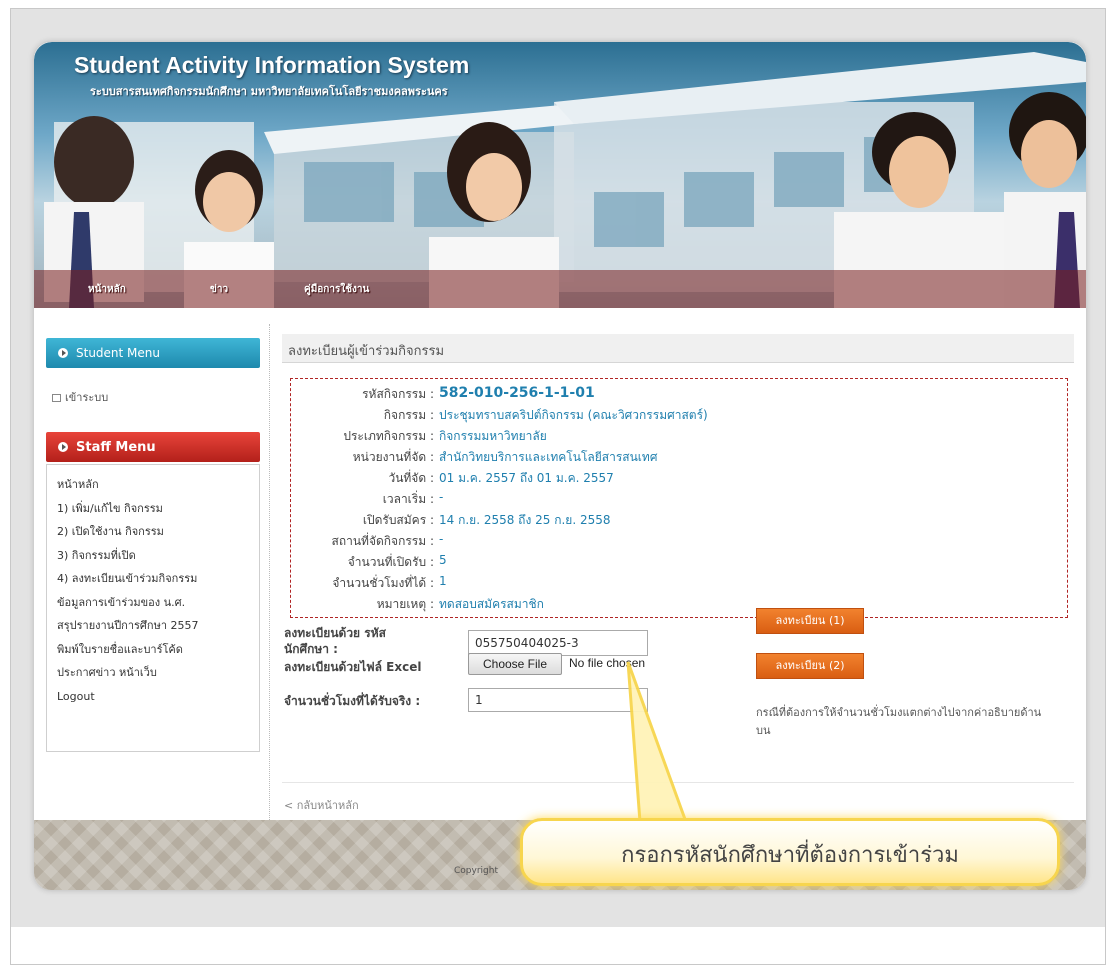  What do you see at coordinates (398, 394) in the screenshot?
I see `info-label: รหัสกิจกรรม :` at bounding box center [398, 394].